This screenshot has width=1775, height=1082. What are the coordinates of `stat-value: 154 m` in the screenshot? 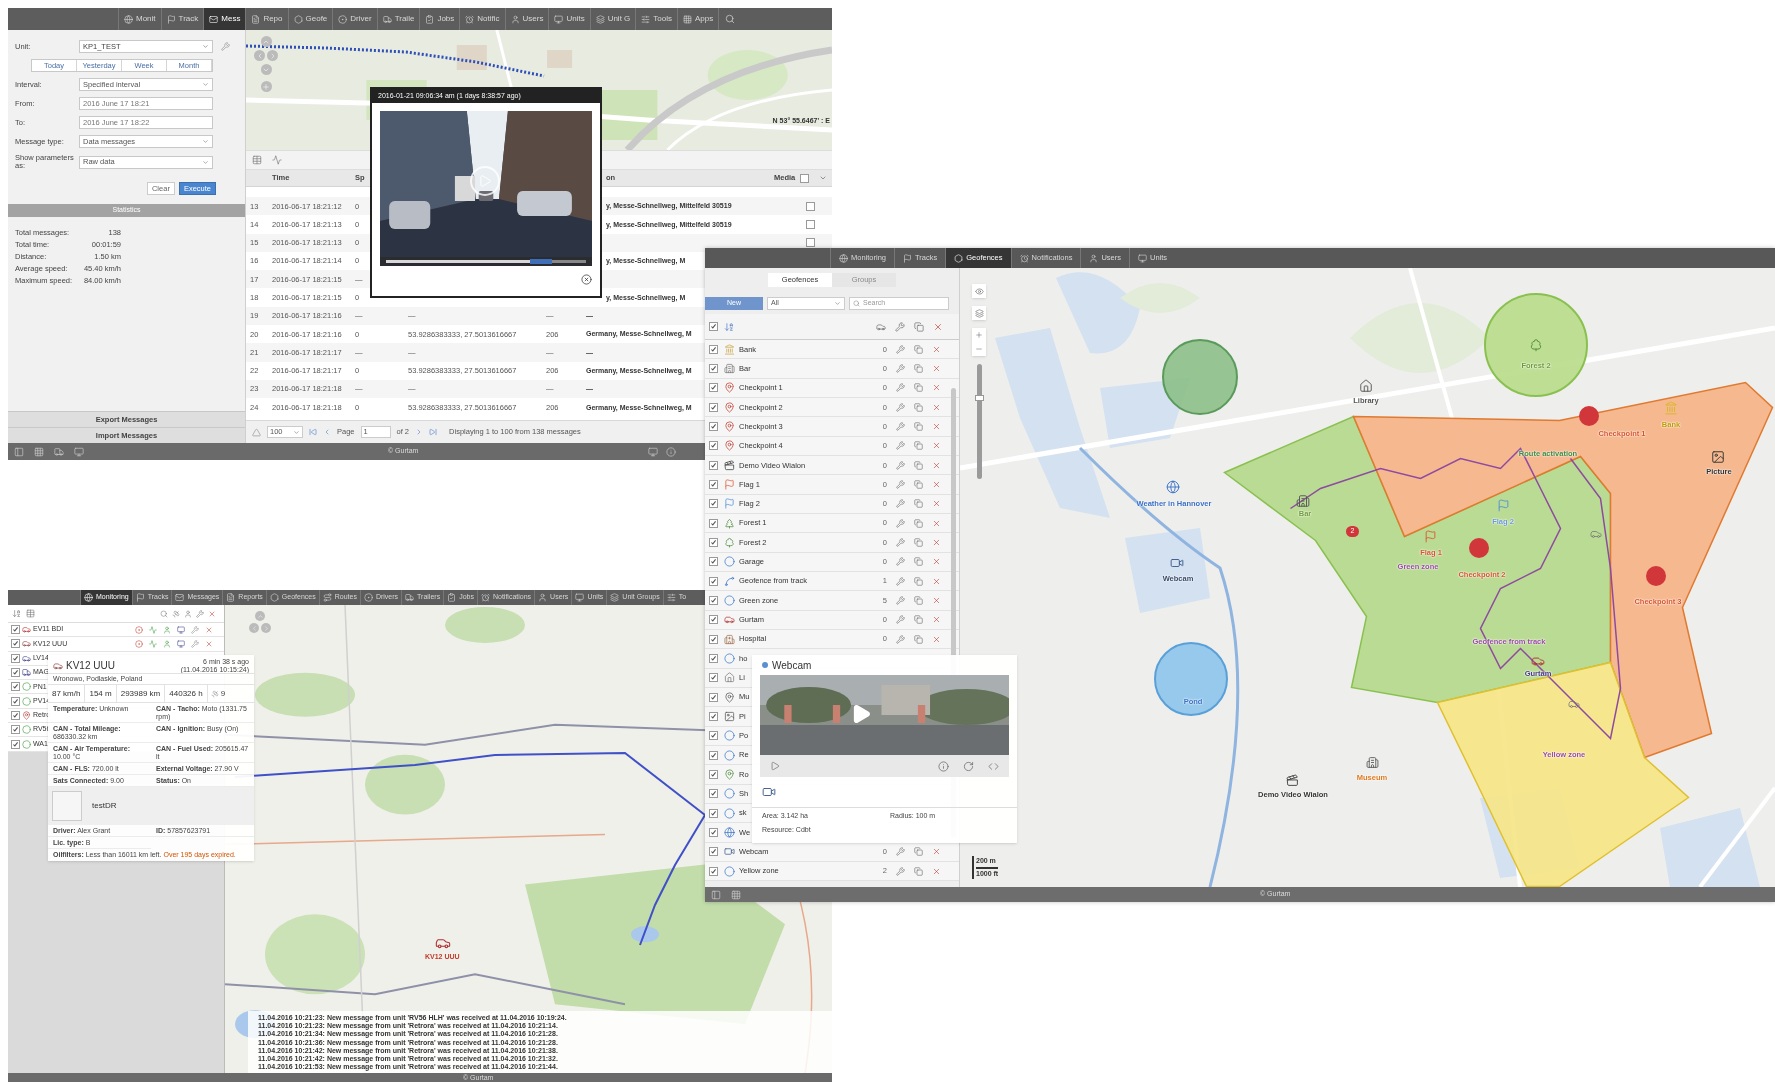 It's located at (101, 693).